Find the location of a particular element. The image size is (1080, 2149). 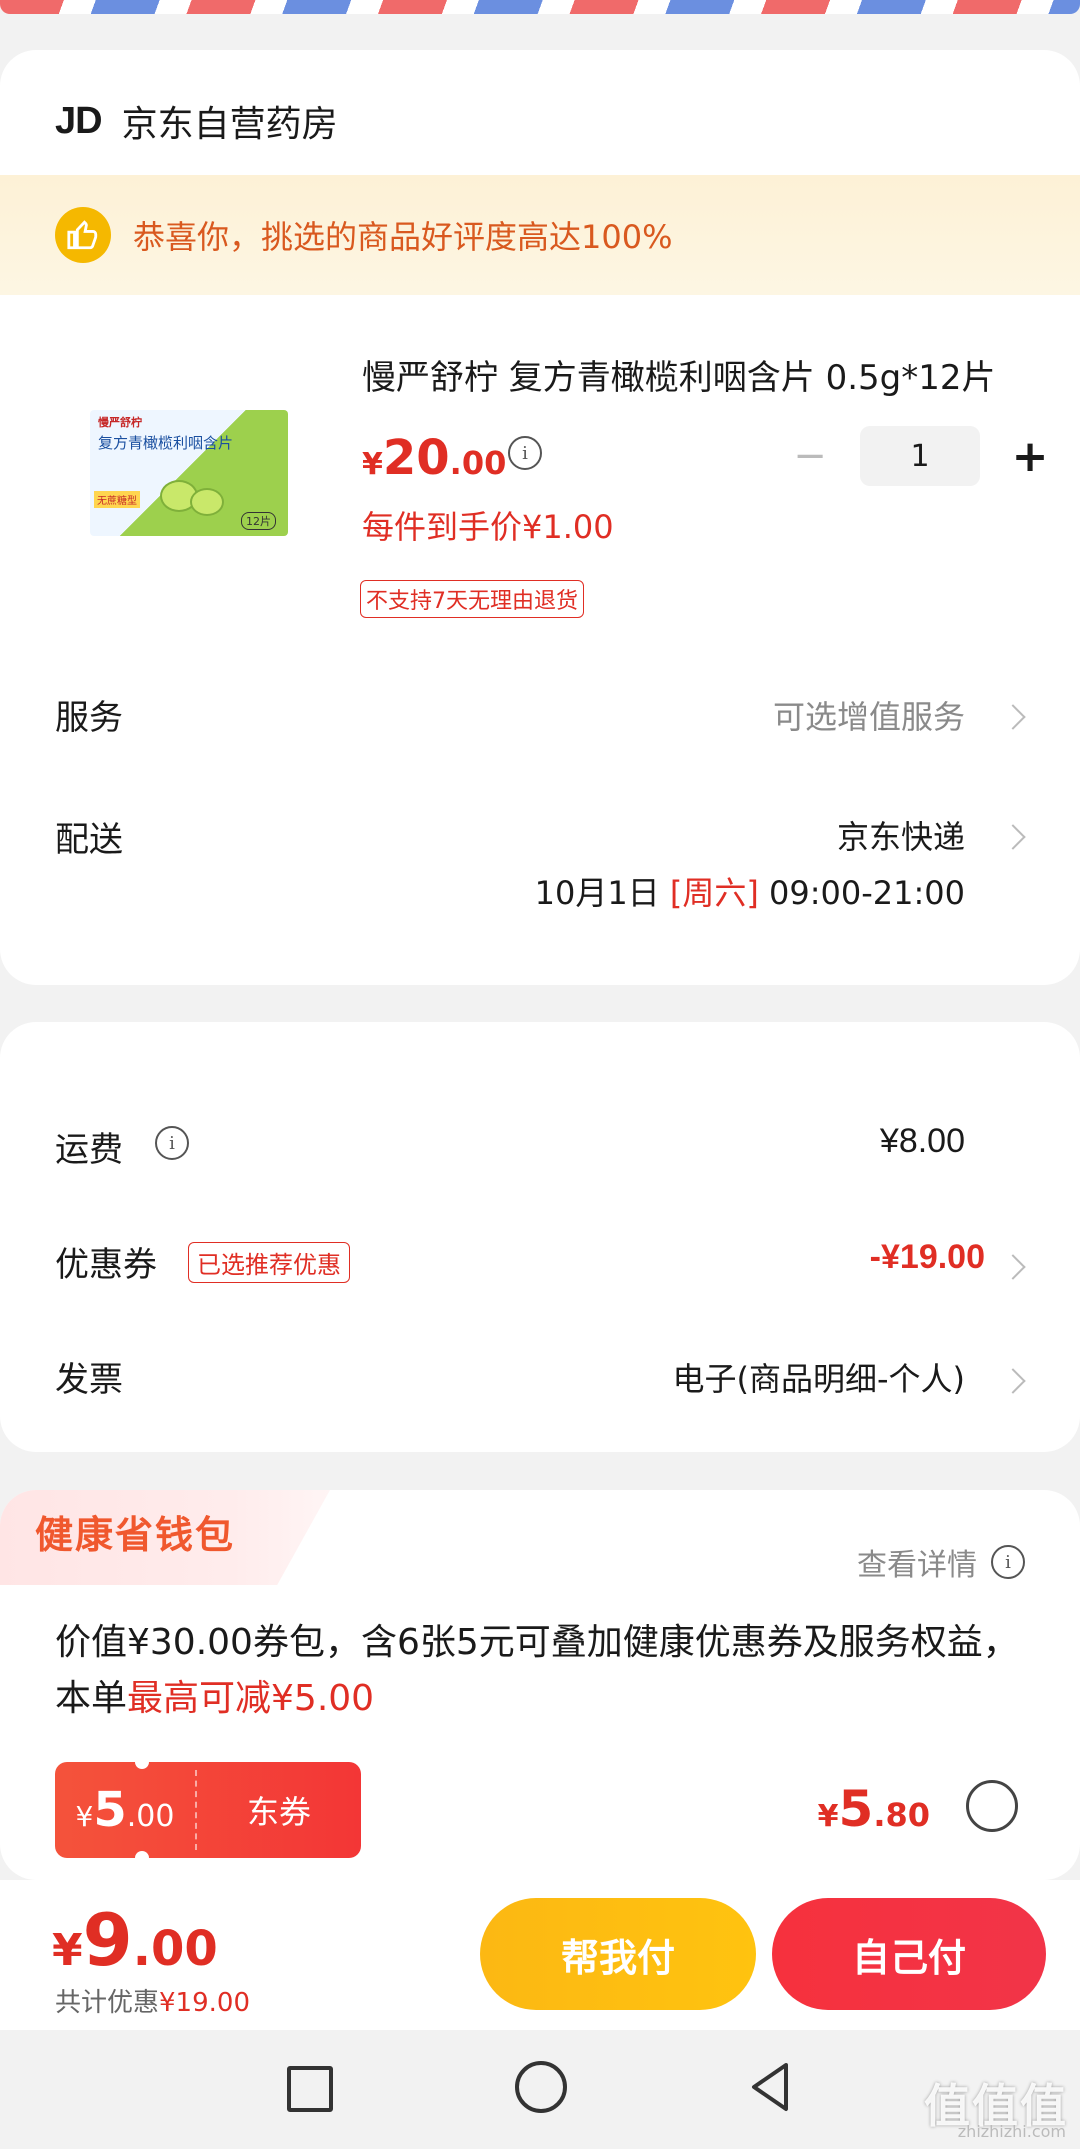

wallet-select-radio is located at coordinates (992, 1806).